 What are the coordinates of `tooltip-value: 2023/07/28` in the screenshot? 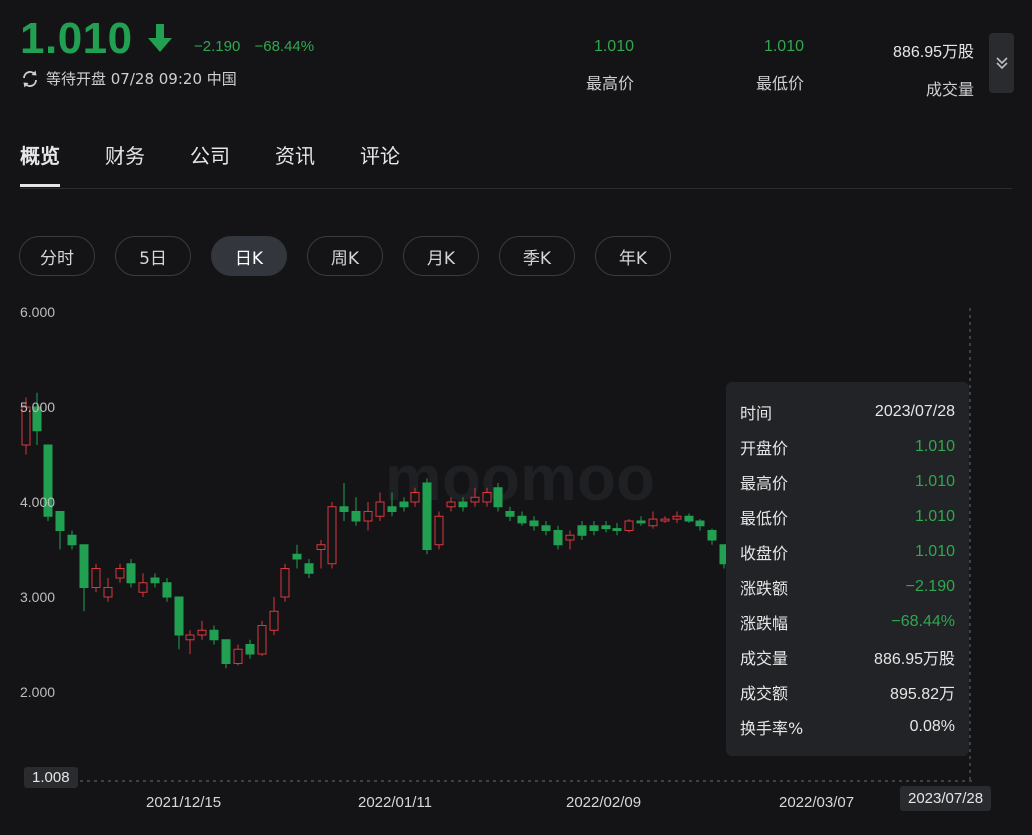 It's located at (914, 411).